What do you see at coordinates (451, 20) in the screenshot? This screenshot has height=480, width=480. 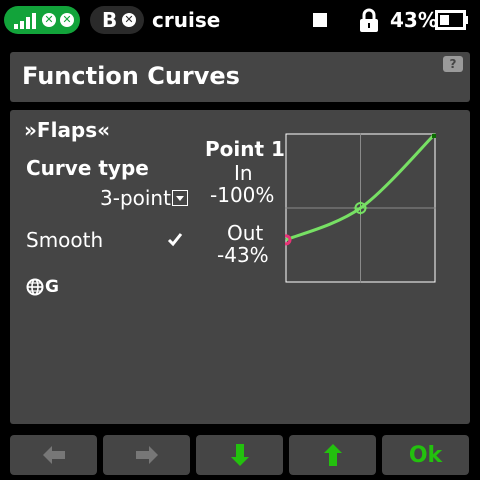 I see `battery-icon` at bounding box center [451, 20].